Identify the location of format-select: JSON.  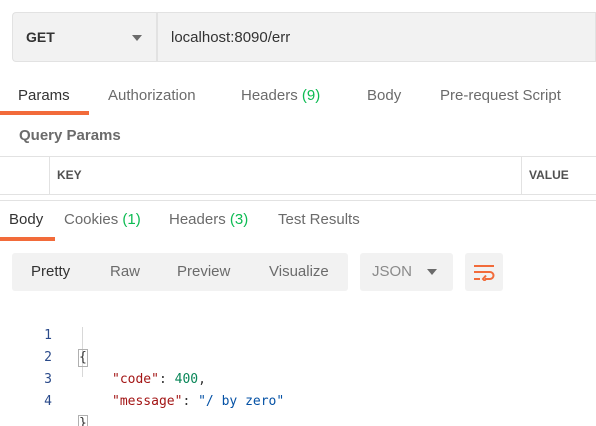
(406, 272).